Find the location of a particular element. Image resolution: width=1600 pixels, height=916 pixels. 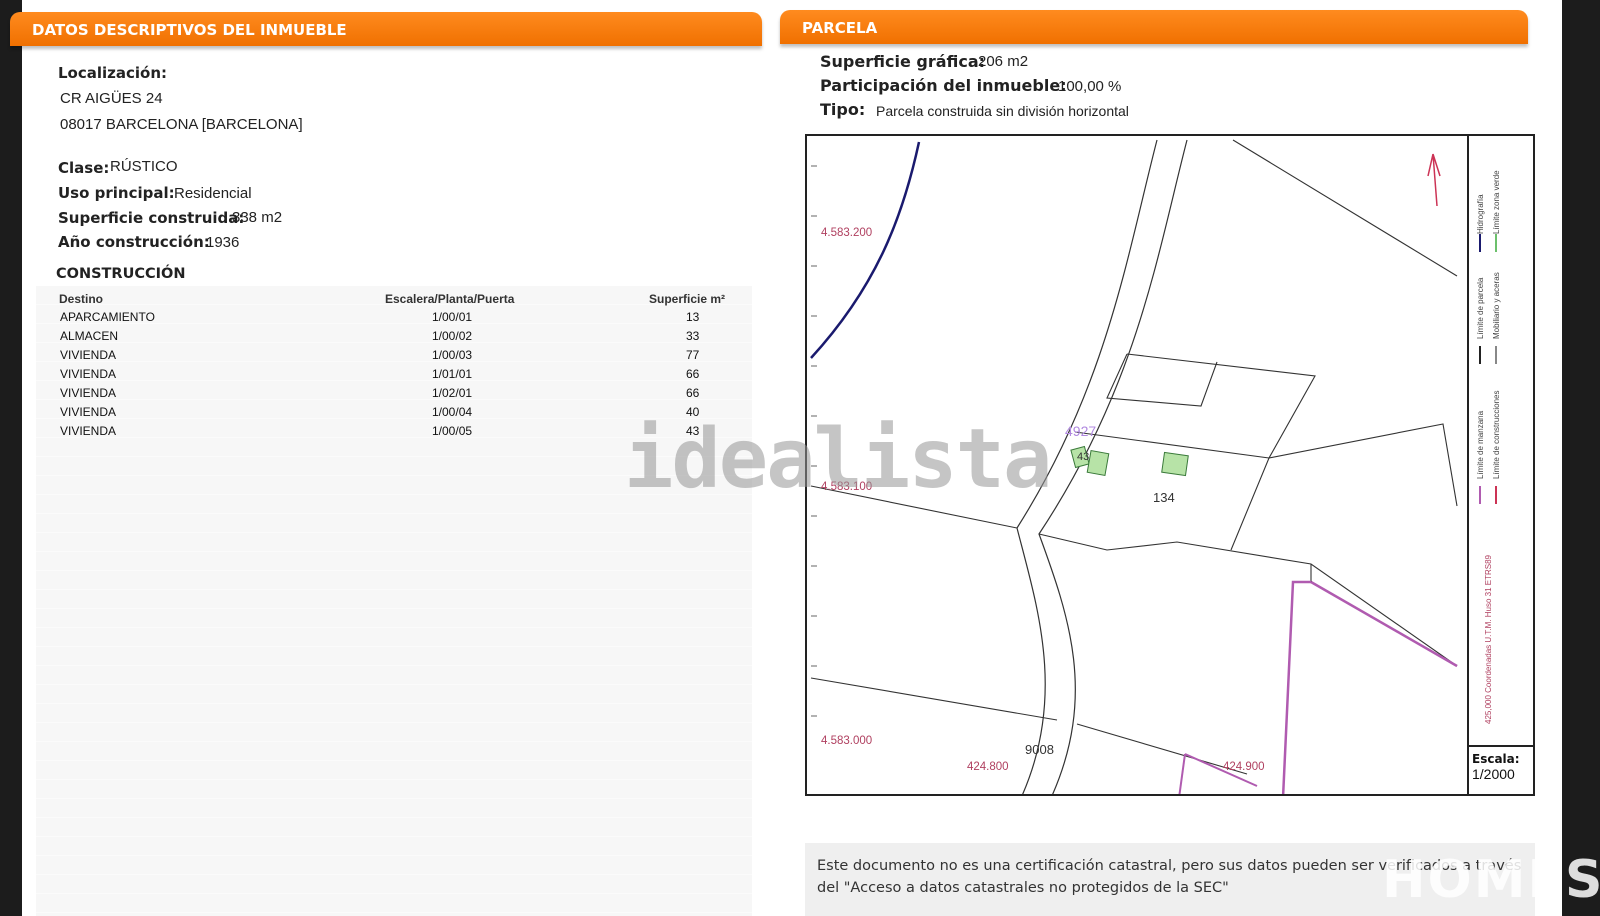

row-escalera: 1/01/01 is located at coordinates (452, 374).